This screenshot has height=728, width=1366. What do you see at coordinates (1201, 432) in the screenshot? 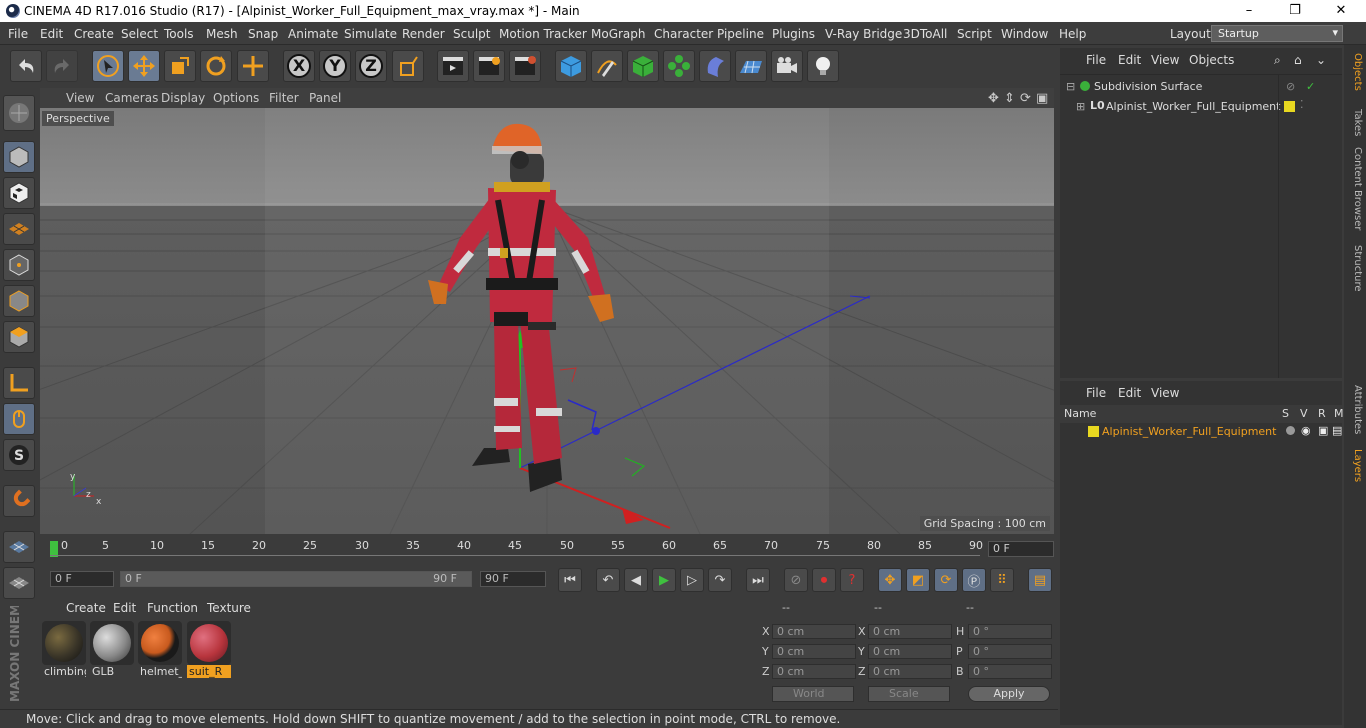
I see `layer-row: Alpinist_Worker_Full_Equipment ◉ ▣ ▤` at bounding box center [1201, 432].